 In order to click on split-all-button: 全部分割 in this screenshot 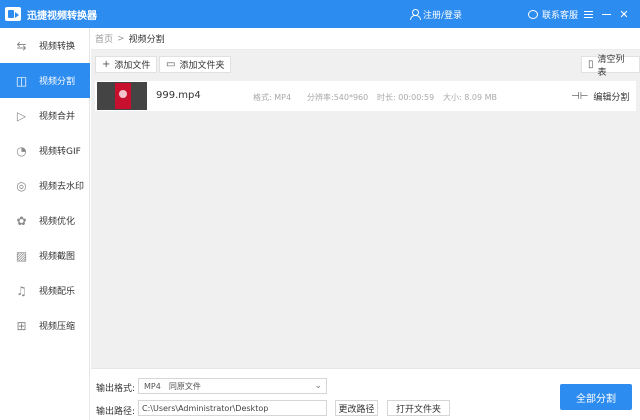, I will do `click(596, 397)`.